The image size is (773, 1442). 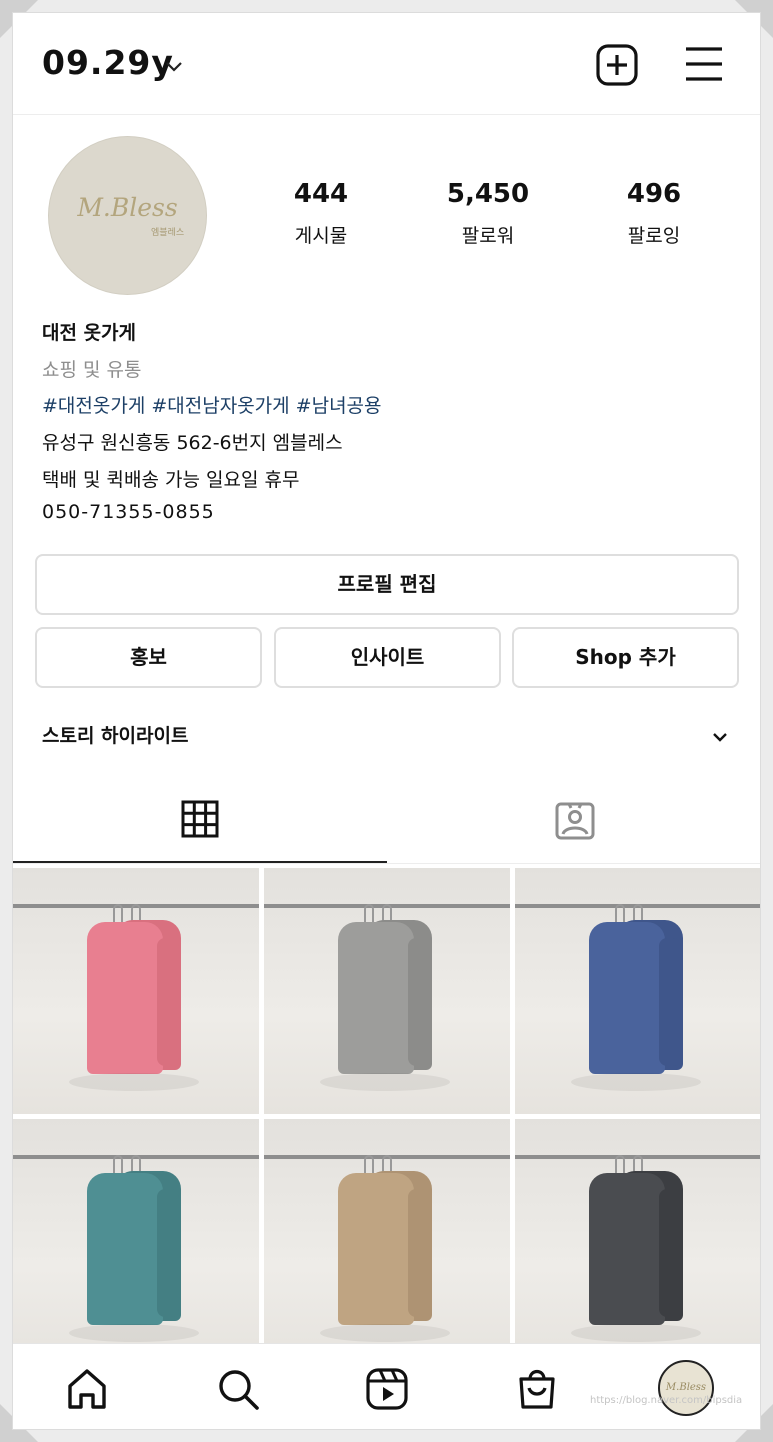 I want to click on add-shop-button: Shop 추가, so click(x=625, y=657).